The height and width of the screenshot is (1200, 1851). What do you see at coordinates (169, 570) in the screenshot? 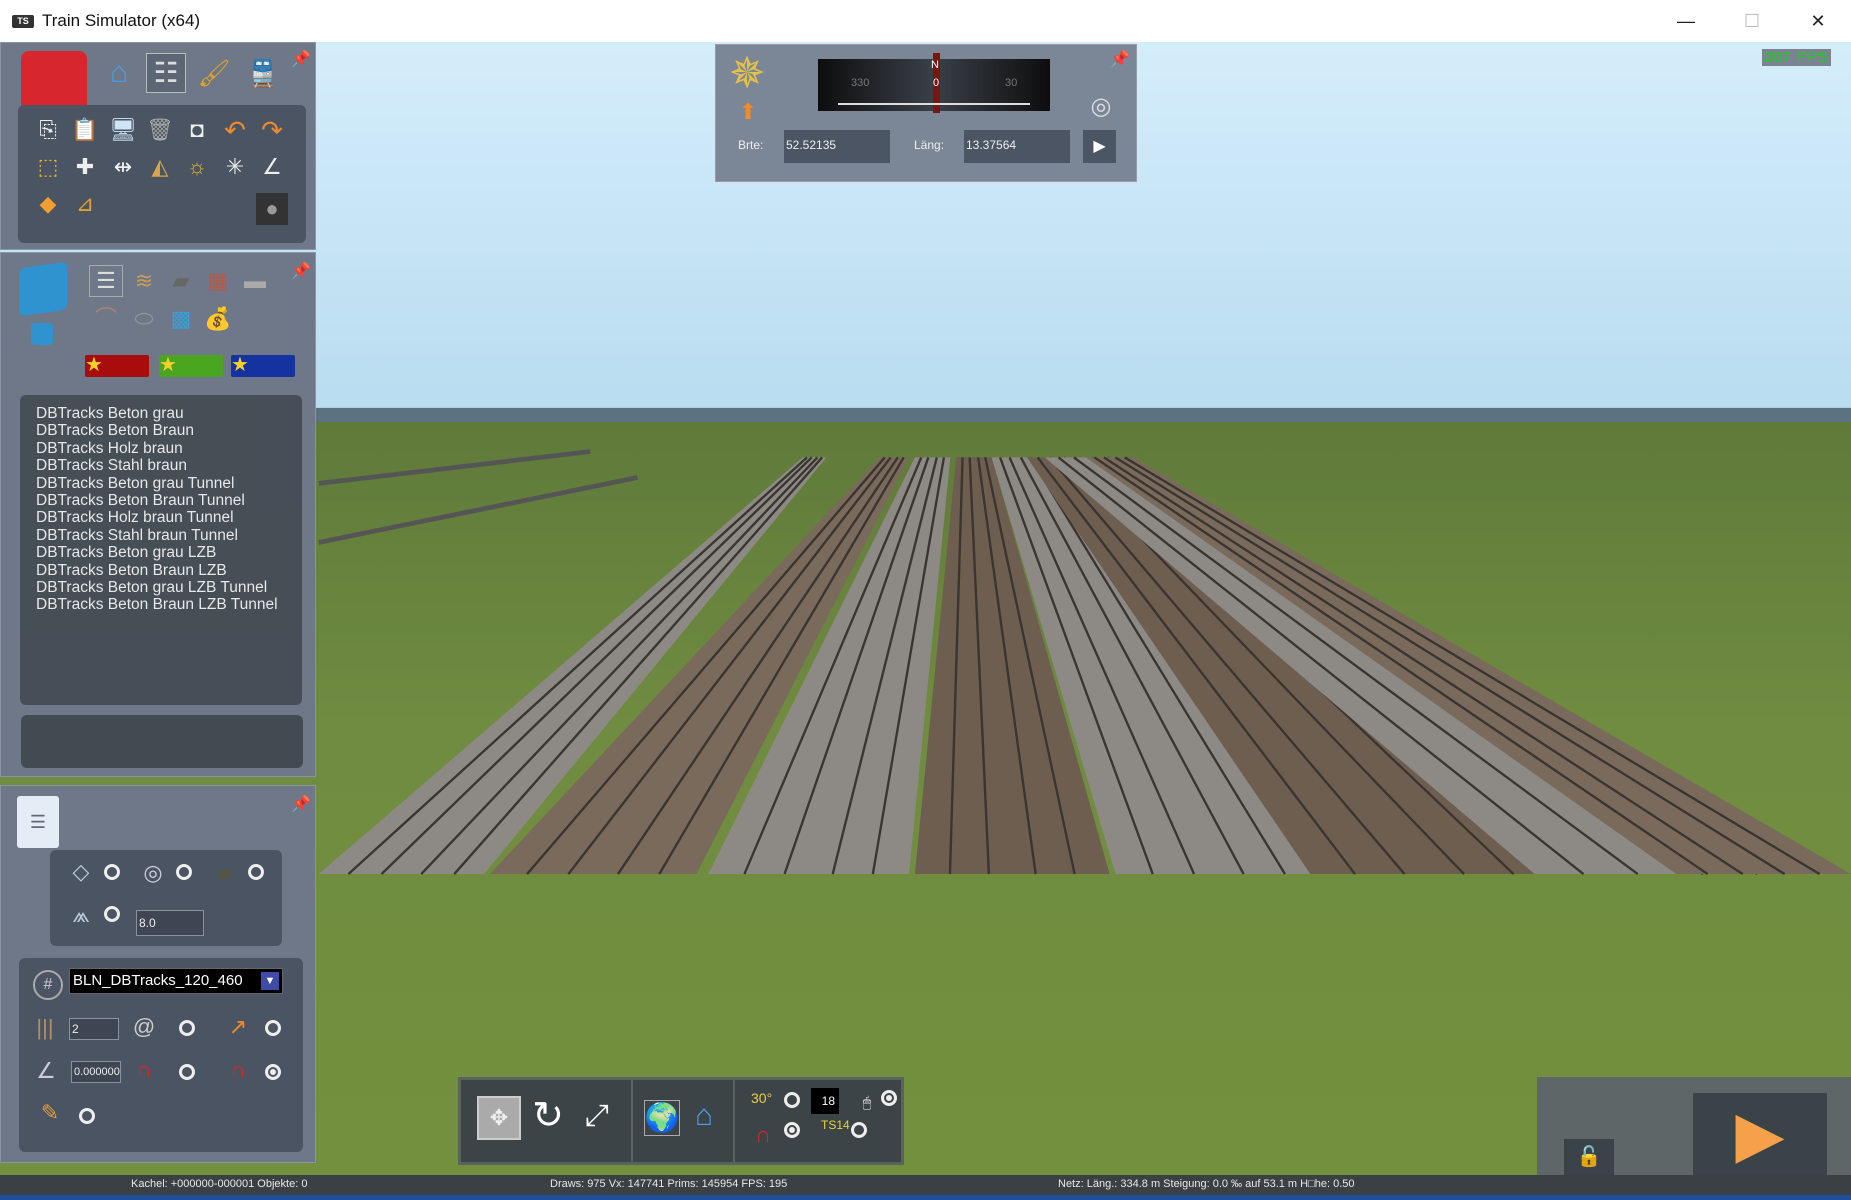
I see `track-list-item: DBTracks Beton Braun LZB` at bounding box center [169, 570].